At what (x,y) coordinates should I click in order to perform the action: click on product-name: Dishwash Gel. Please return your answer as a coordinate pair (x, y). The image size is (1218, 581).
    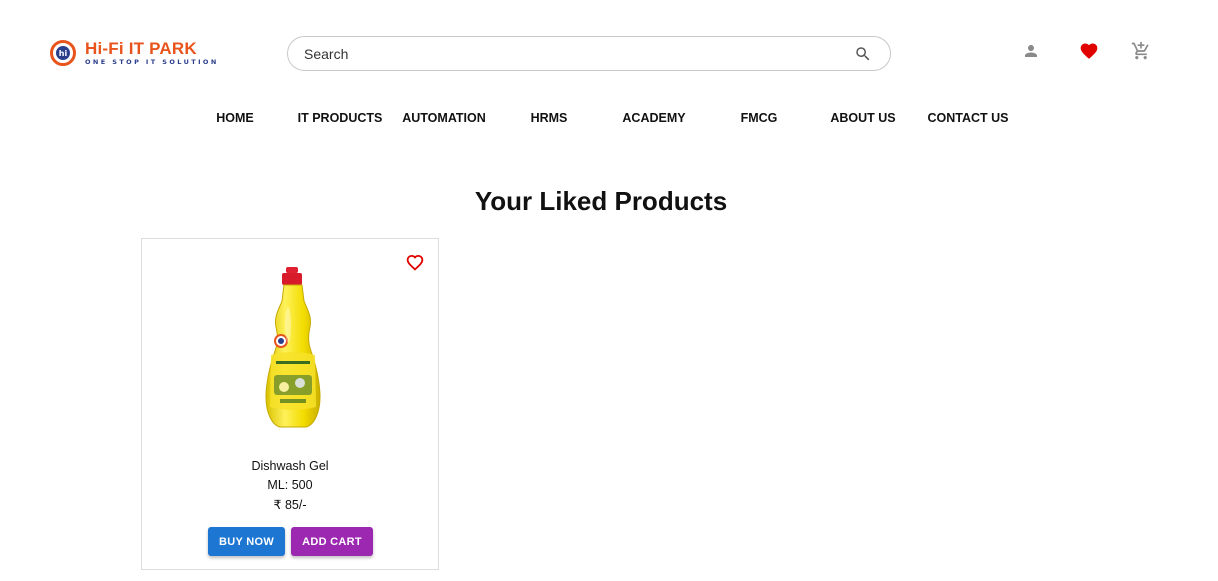
    Looking at the image, I should click on (290, 466).